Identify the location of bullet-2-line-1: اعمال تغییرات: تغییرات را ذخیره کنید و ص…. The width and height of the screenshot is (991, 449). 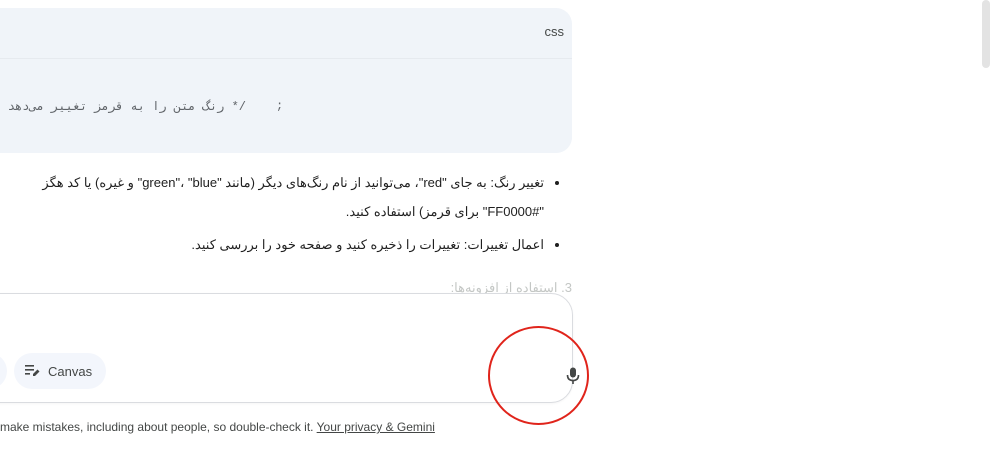
(367, 244).